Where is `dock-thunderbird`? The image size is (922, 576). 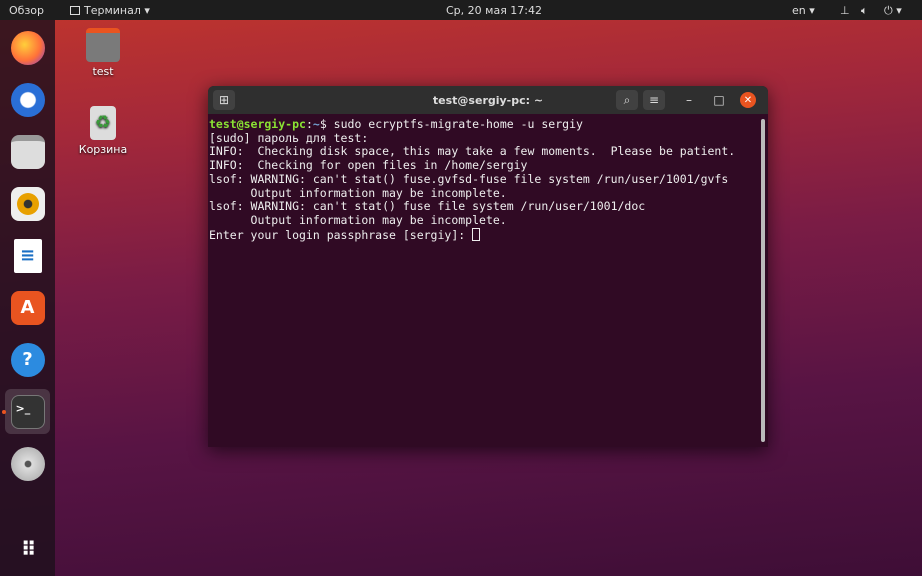
dock-thunderbird is located at coordinates (27, 99).